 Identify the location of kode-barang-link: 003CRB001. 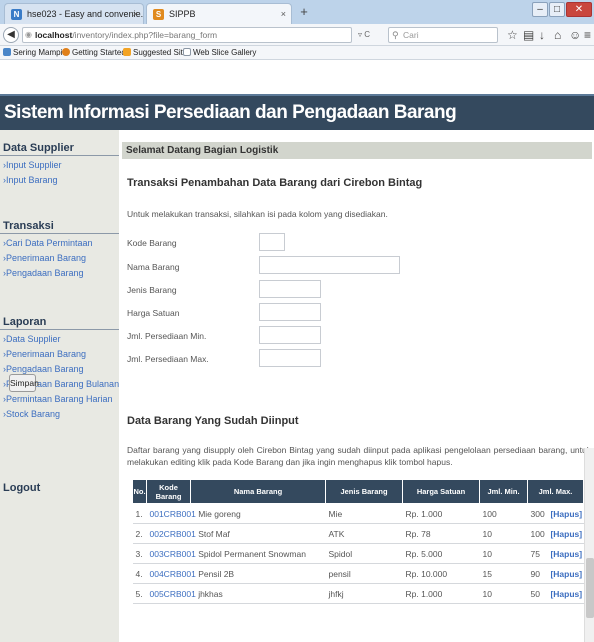
(173, 554).